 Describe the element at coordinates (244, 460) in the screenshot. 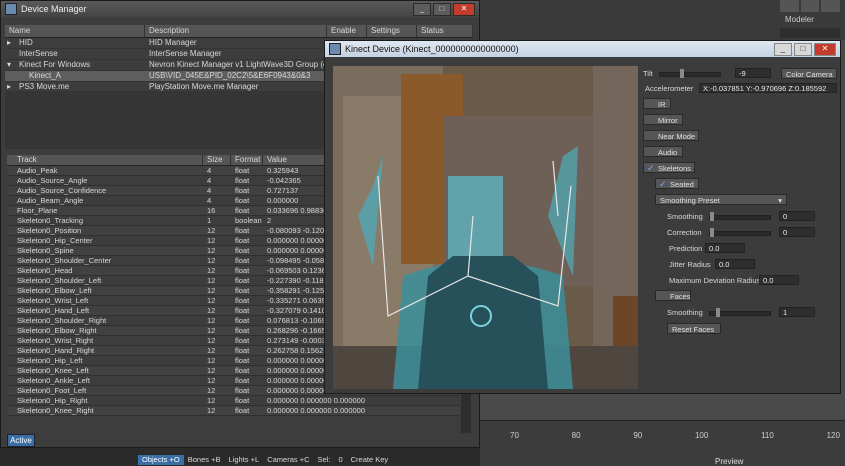

I see `lights-tab: Lights +L` at that location.